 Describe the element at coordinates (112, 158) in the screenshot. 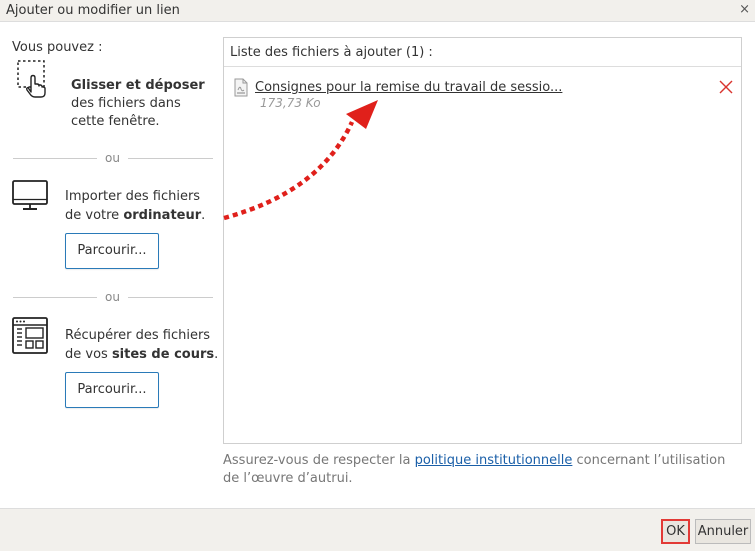

I see `or-separator-1: ou` at that location.